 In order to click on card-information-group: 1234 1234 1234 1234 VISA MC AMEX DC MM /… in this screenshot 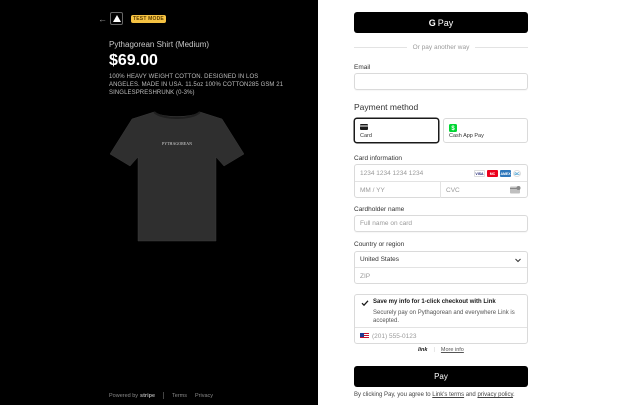, I will do `click(441, 181)`.